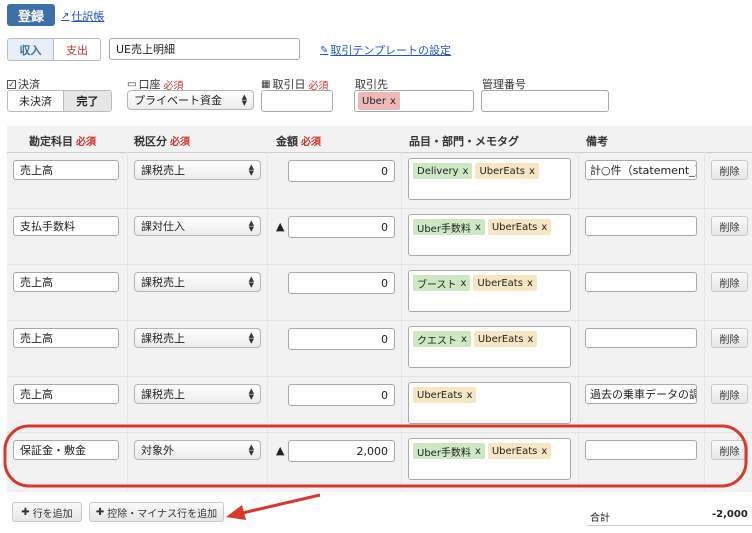 Image resolution: width=752 pixels, height=533 pixels. I want to click on tag-input: Delivery x UberEats x, so click(489, 179).